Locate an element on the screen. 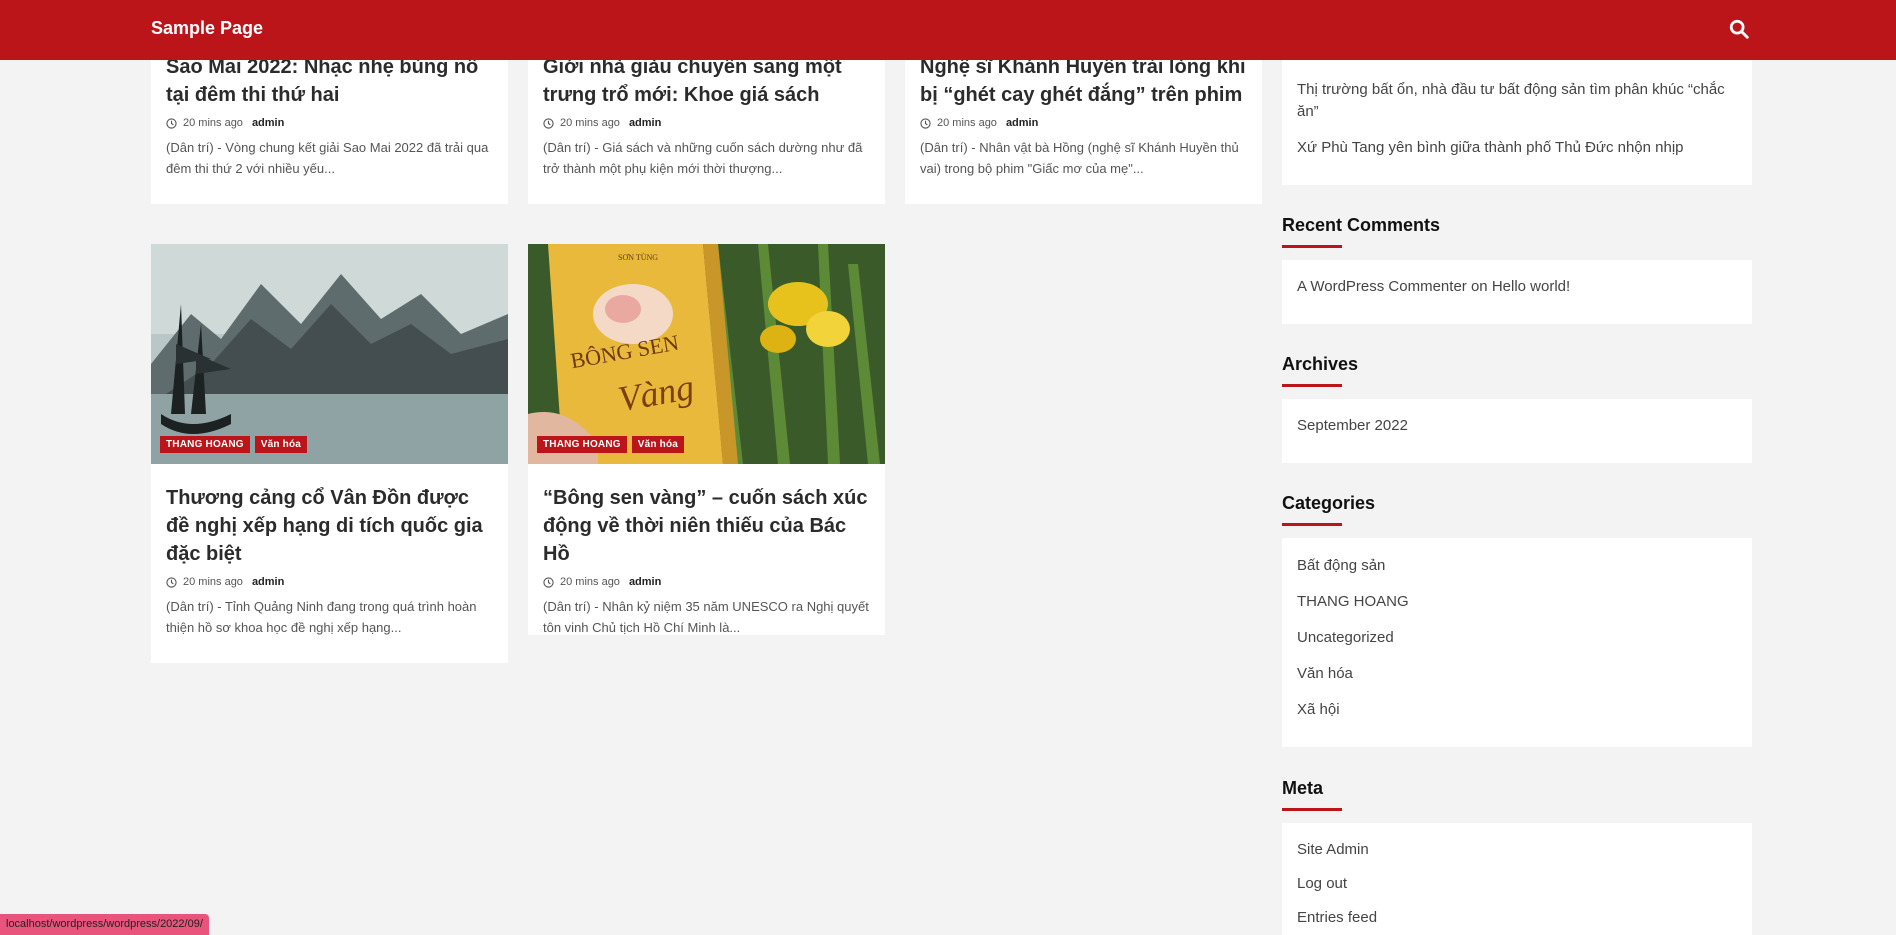  comment-entry: A WordPress Commenter on Hello world! is located at coordinates (1433, 287).